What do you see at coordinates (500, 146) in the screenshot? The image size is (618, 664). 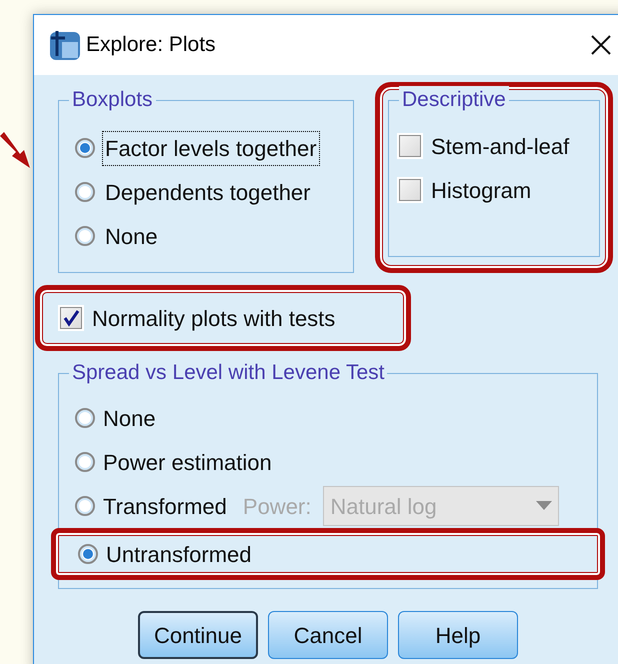 I see `option-label: Stem-and-leaf` at bounding box center [500, 146].